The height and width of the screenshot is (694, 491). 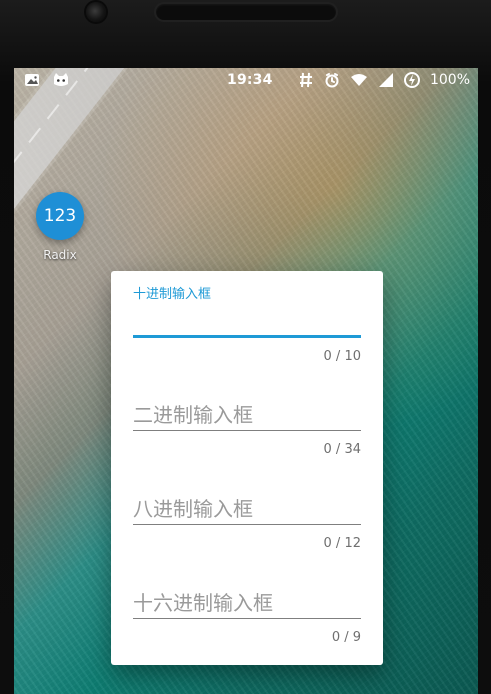 What do you see at coordinates (411, 80) in the screenshot?
I see `charging-icon` at bounding box center [411, 80].